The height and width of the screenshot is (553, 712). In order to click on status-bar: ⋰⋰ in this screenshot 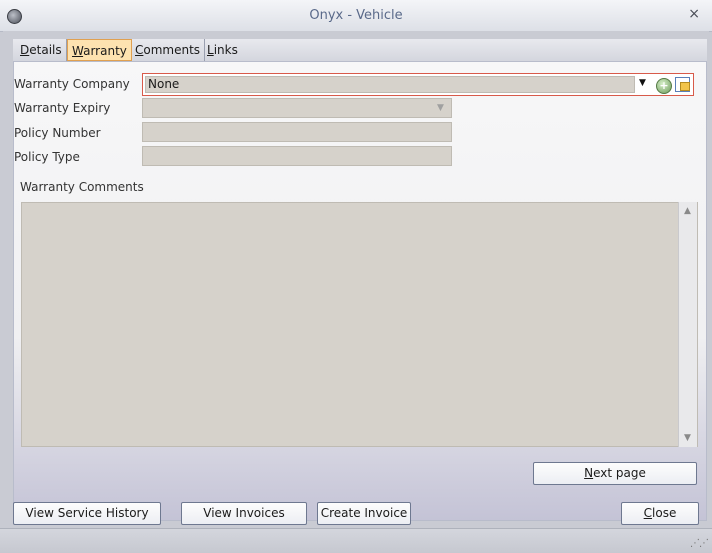, I will do `click(356, 540)`.